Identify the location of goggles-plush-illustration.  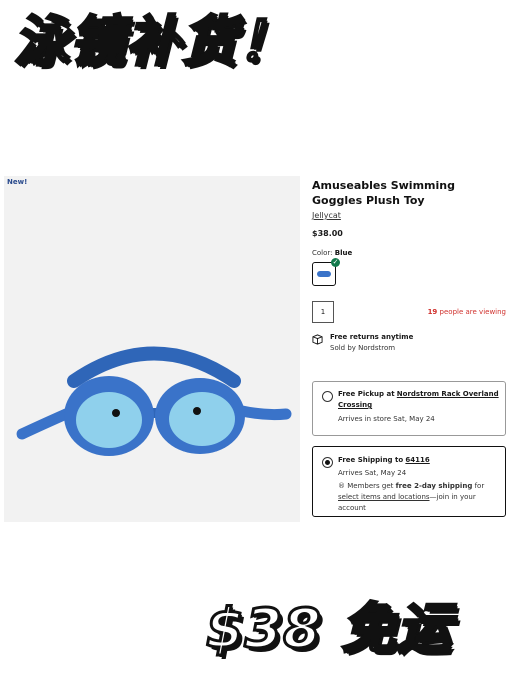
(154, 401).